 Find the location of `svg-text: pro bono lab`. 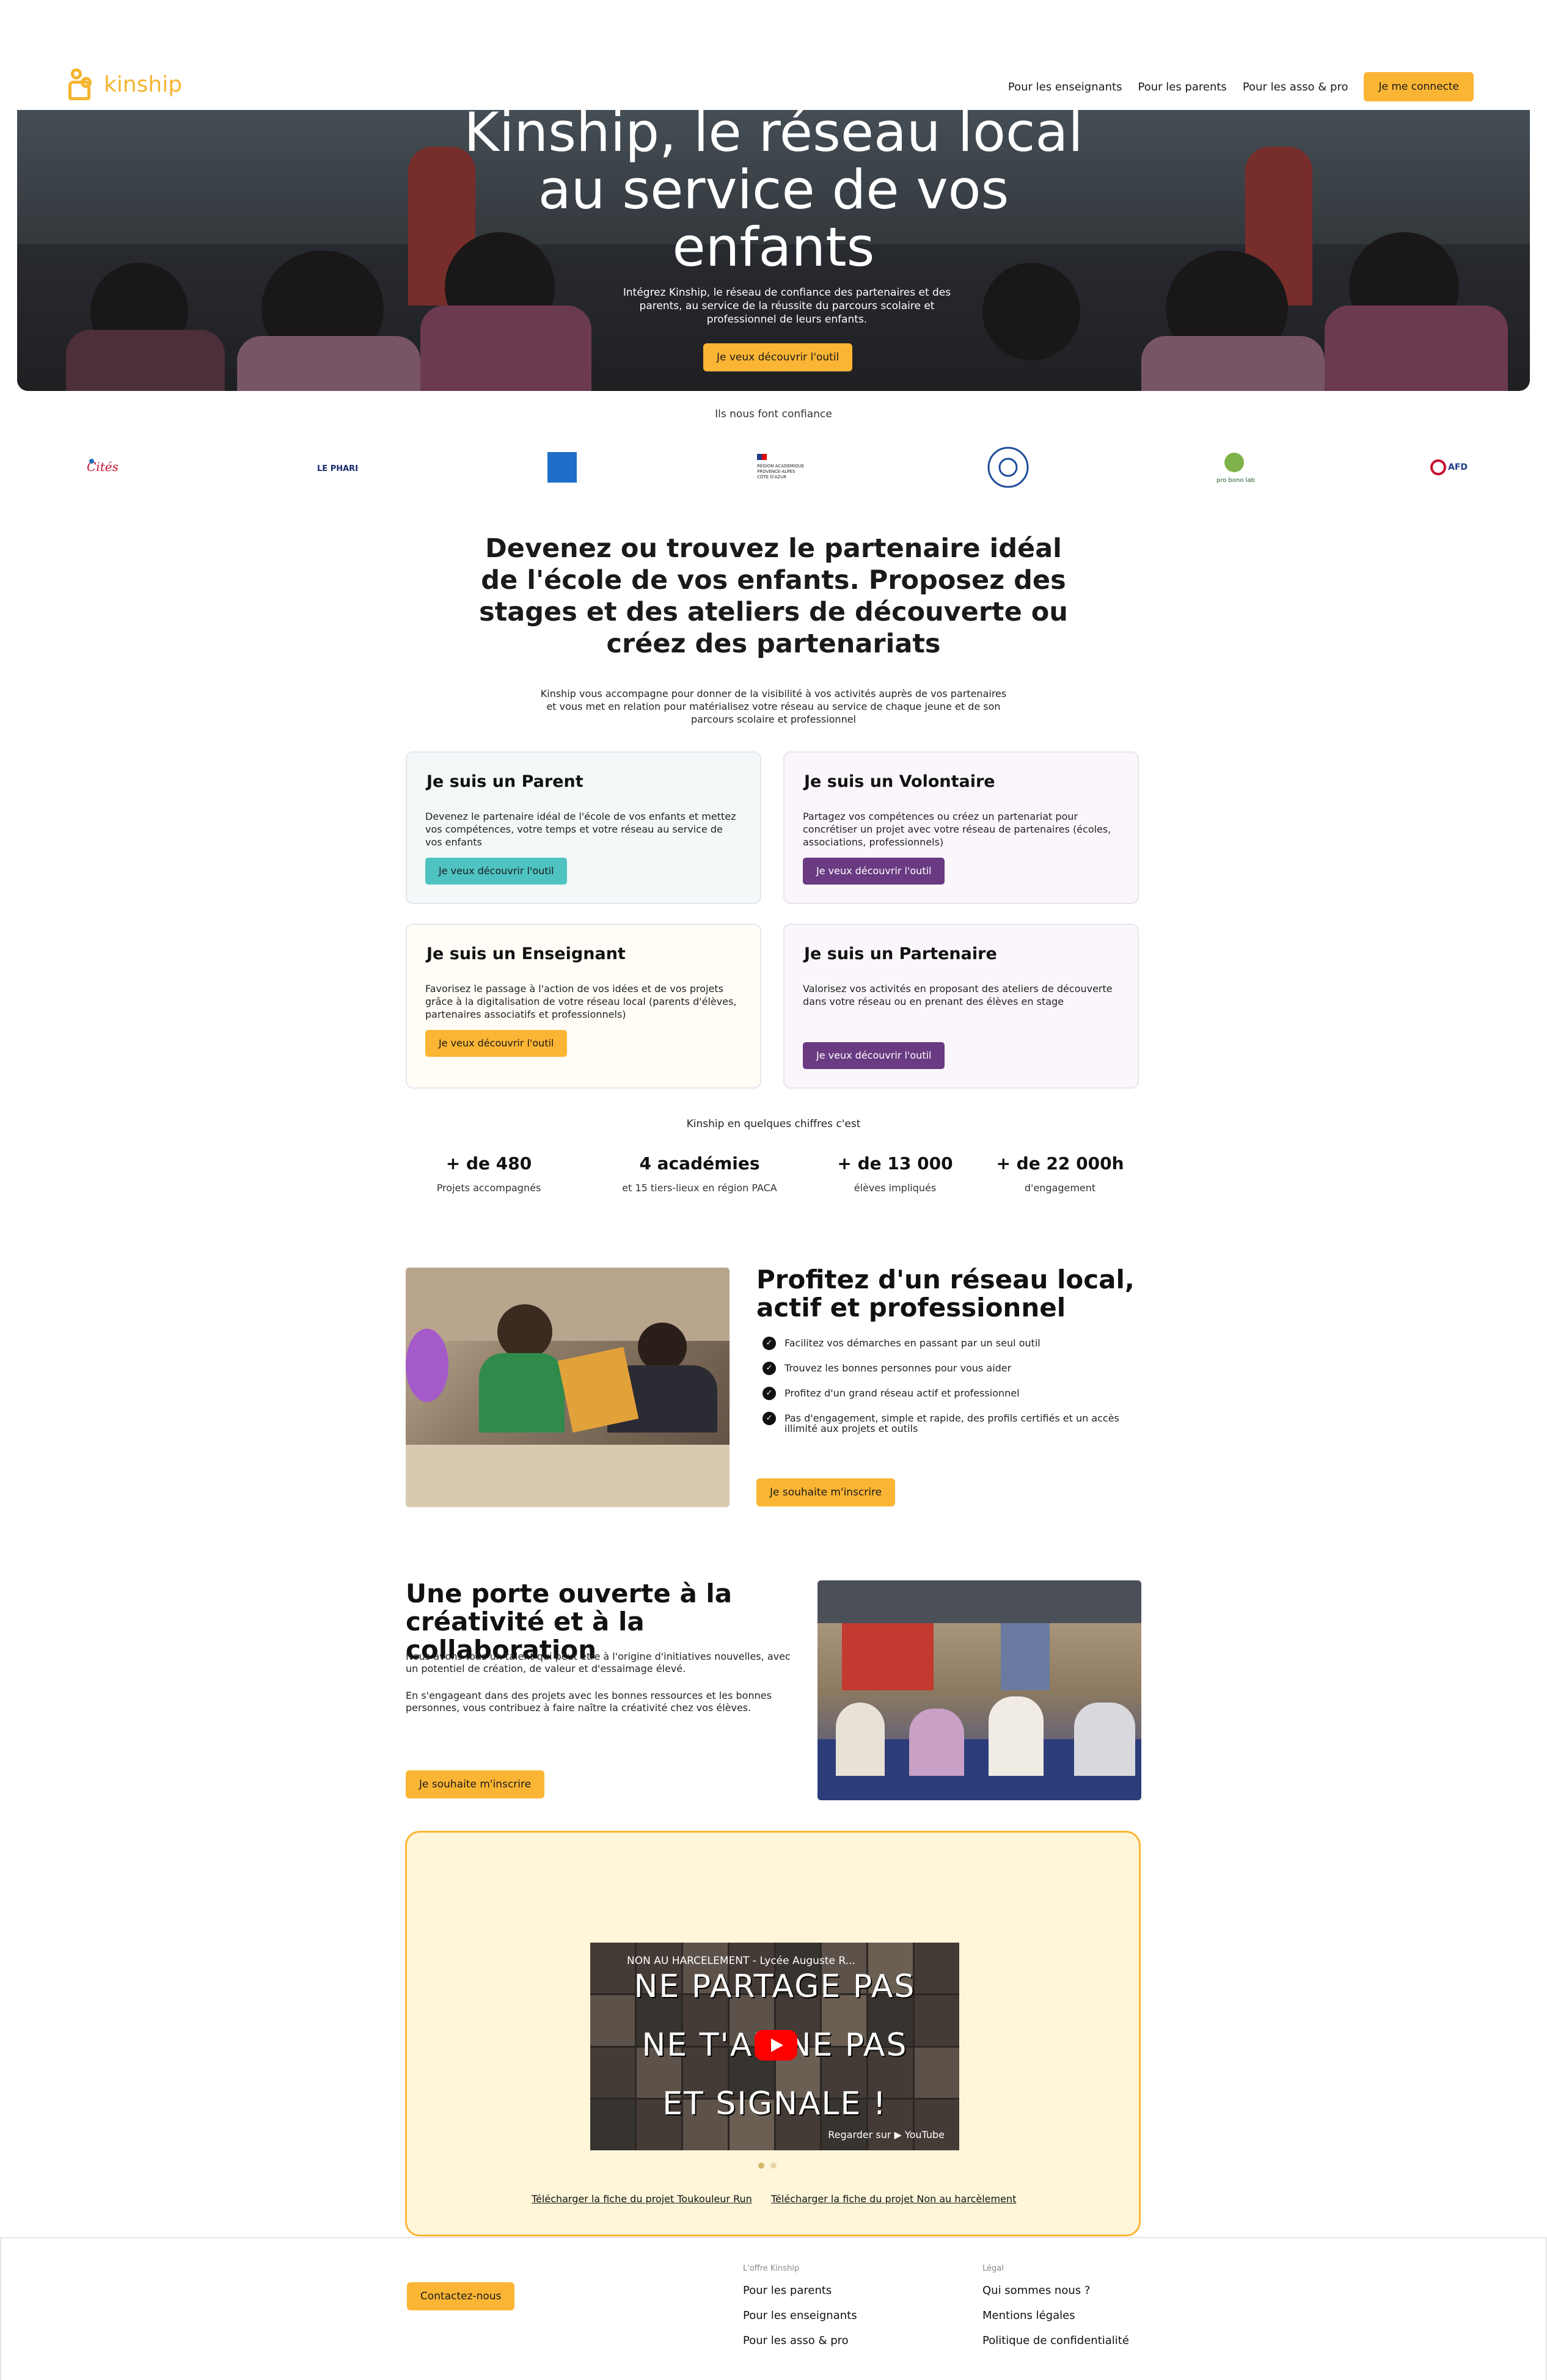

svg-text: pro bono lab is located at coordinates (1235, 480).